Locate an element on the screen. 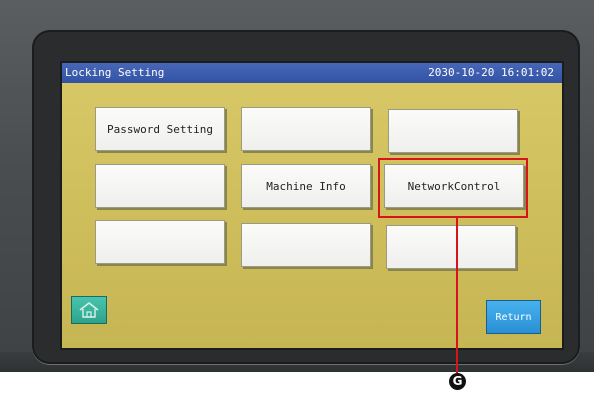  grid-button-r1c3 is located at coordinates (453, 131).